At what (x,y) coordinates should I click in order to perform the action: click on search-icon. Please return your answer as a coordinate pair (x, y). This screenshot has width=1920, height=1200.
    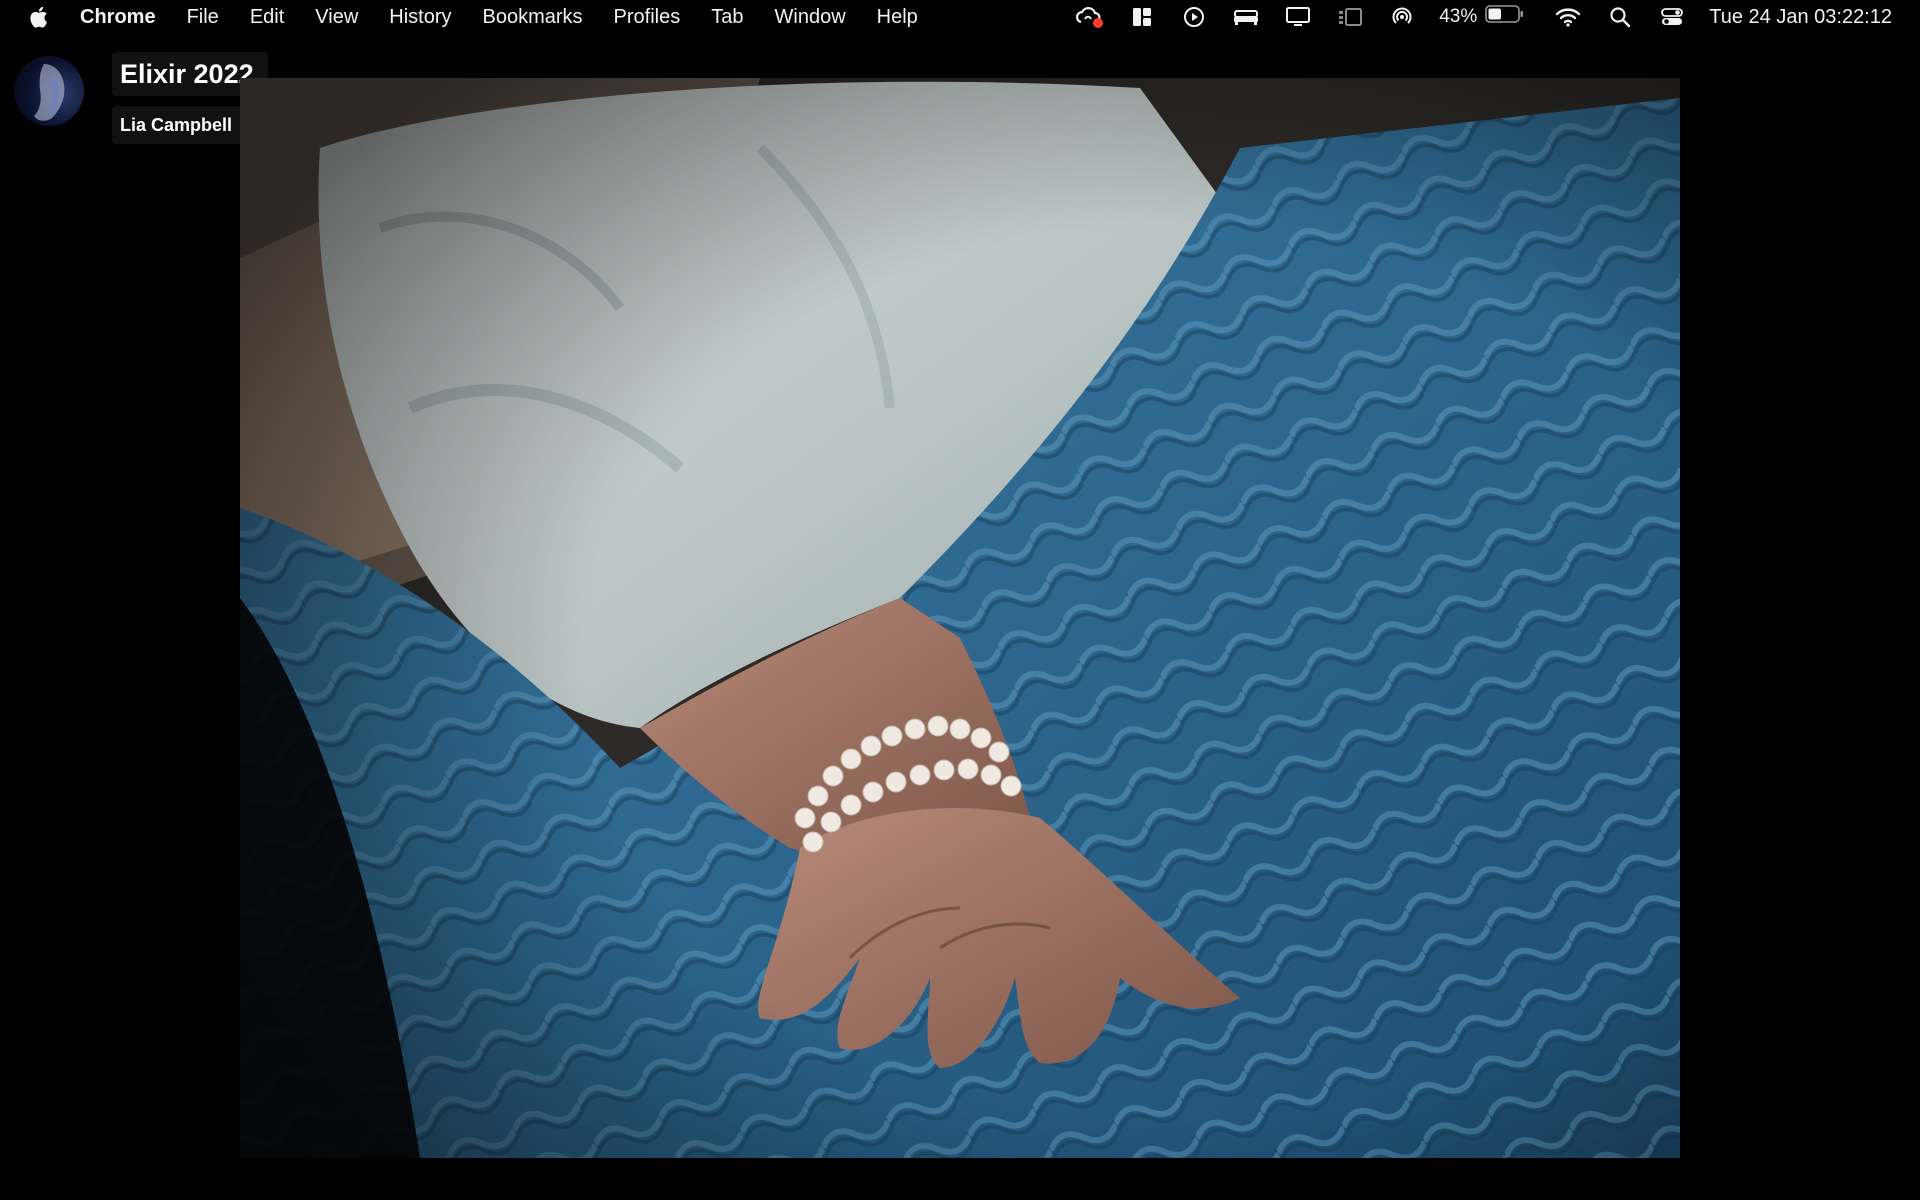
    Looking at the image, I should click on (1620, 17).